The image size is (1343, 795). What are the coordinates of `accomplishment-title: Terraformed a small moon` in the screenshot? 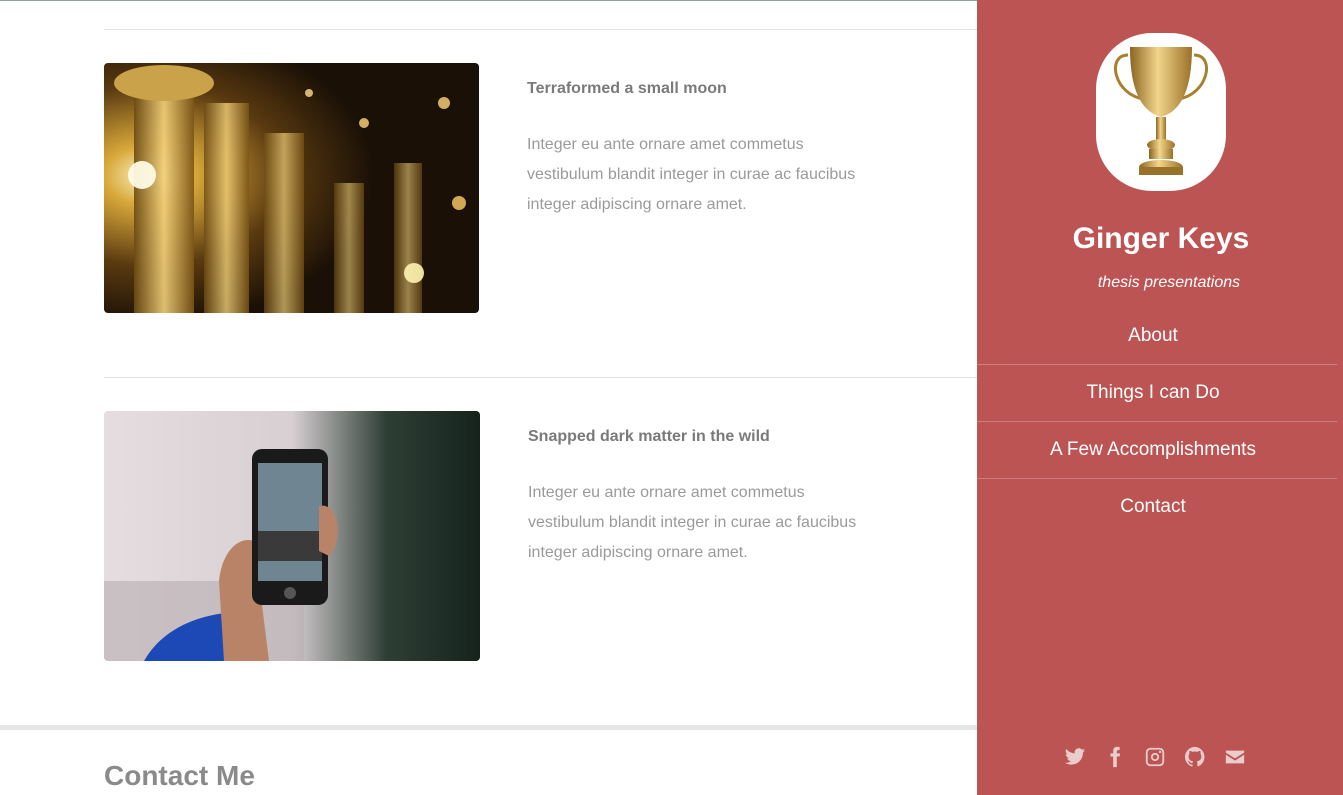 It's located at (627, 88).